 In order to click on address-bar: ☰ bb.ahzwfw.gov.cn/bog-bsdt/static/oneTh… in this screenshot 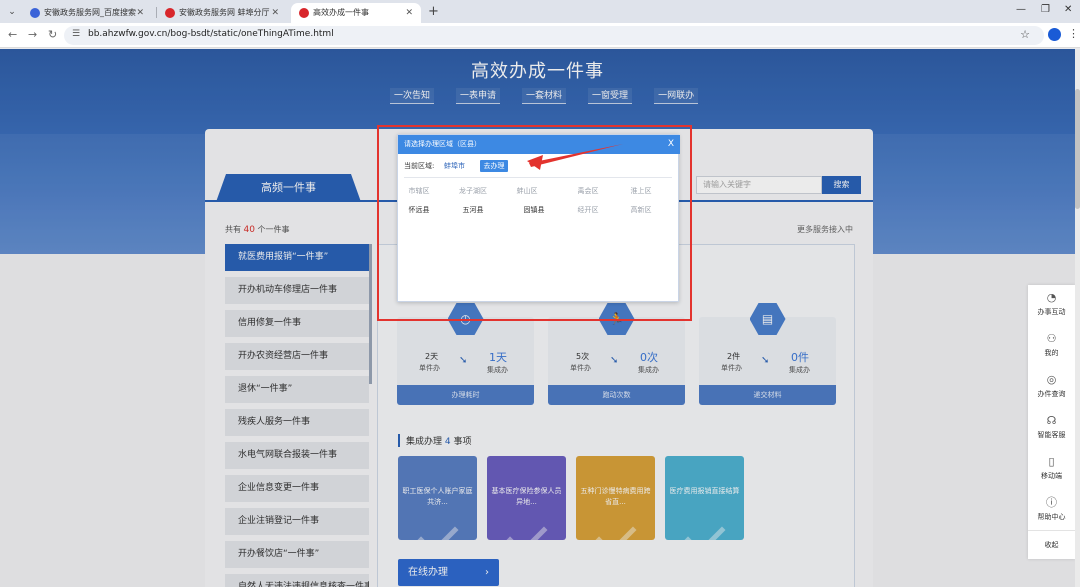, I will do `click(554, 35)`.